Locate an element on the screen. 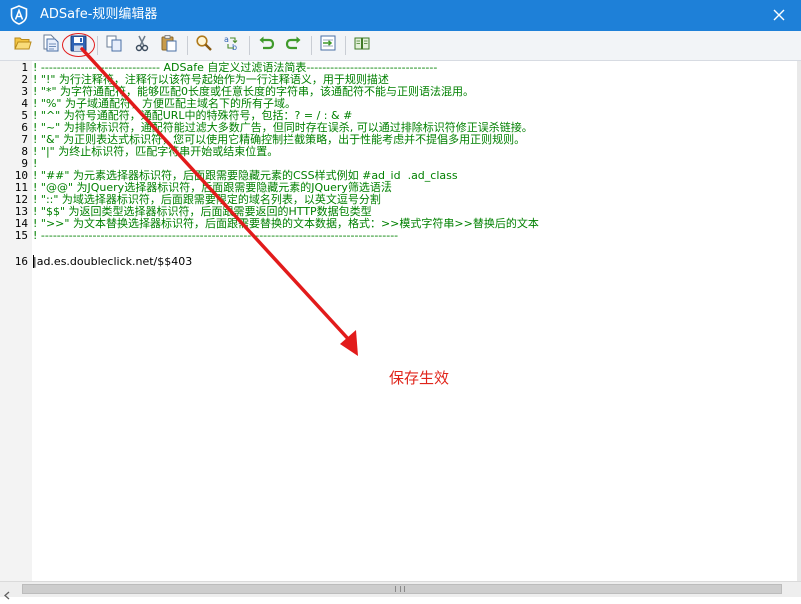 This screenshot has height=604, width=801. line-number: 16 is located at coordinates (21, 261).